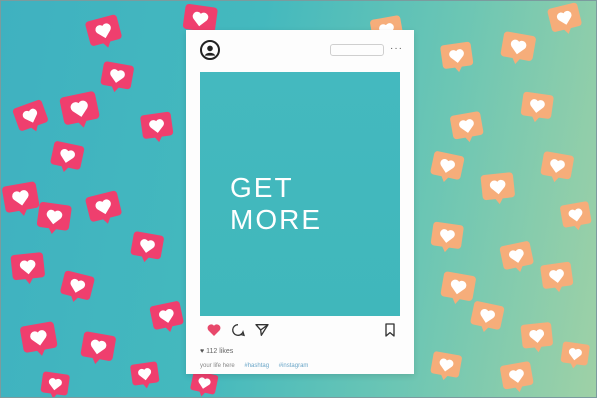 Image resolution: width=597 pixels, height=398 pixels. Describe the element at coordinates (300, 331) in the screenshot. I see `post-actions` at that location.